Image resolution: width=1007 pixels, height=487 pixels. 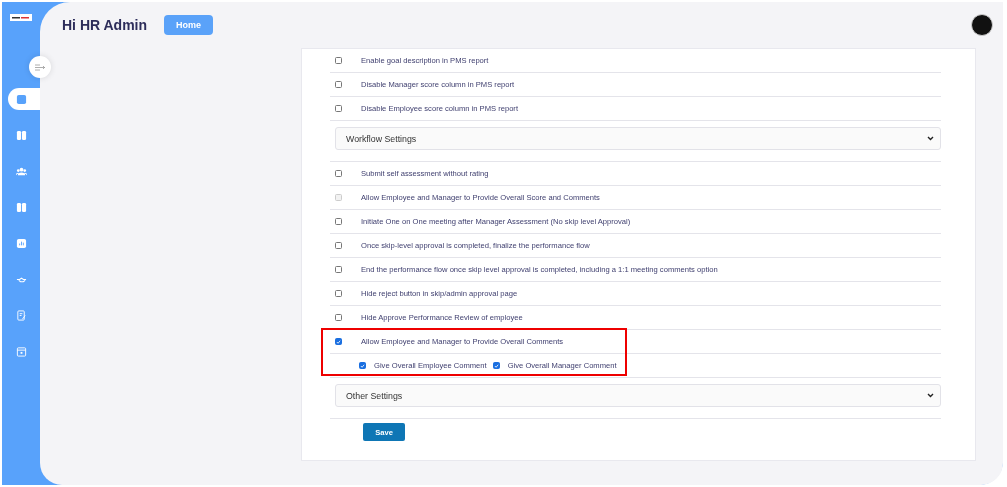 What do you see at coordinates (21, 17) in the screenshot?
I see `logo-icon` at bounding box center [21, 17].